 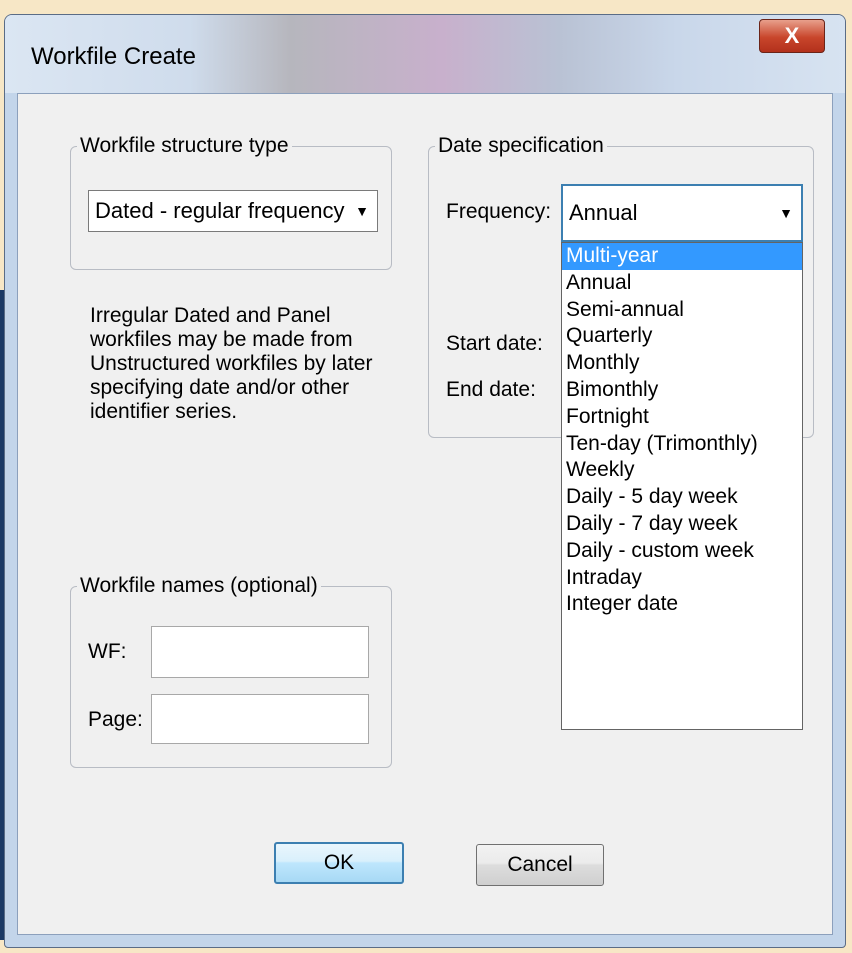 What do you see at coordinates (494, 343) in the screenshot?
I see `start-date-label: Start date:` at bounding box center [494, 343].